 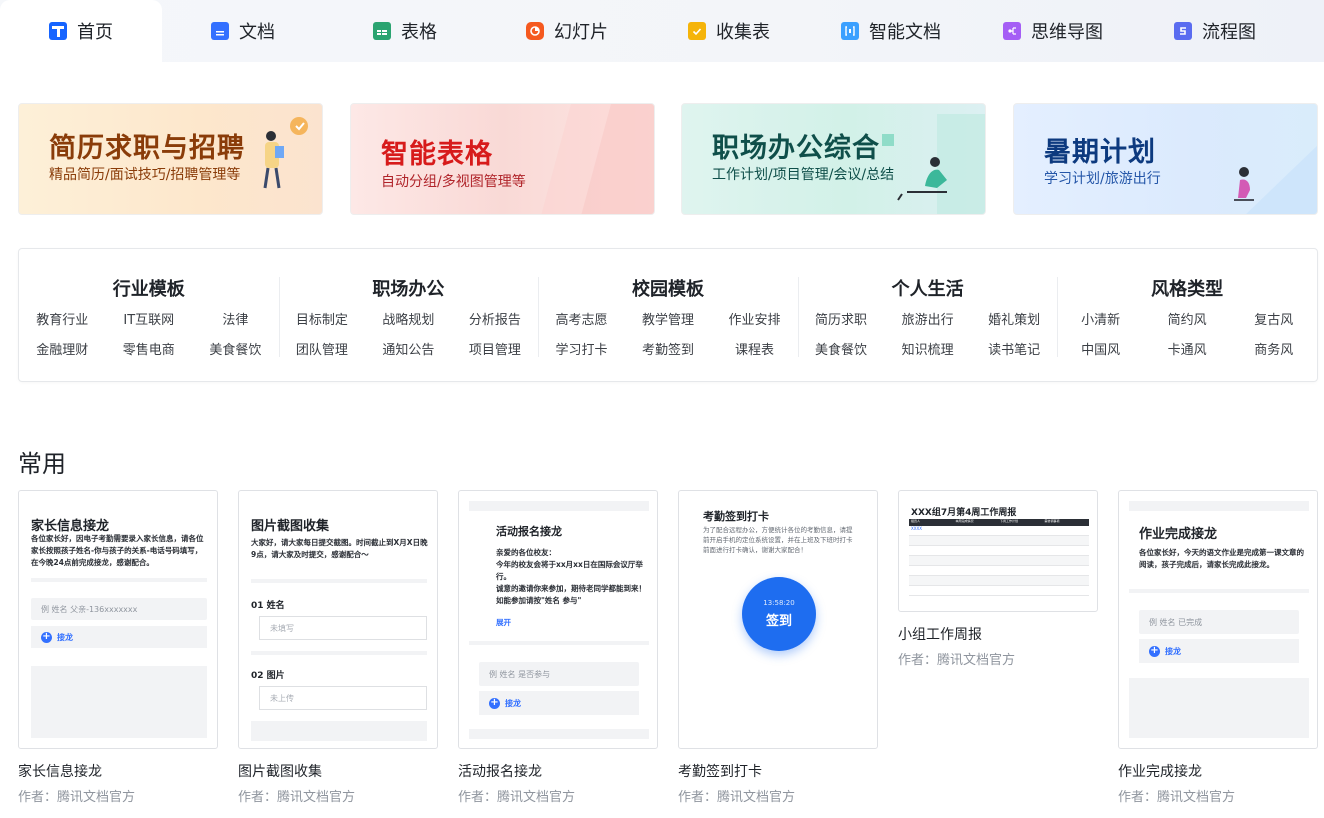 I want to click on category-link: 分析报告, so click(x=495, y=318).